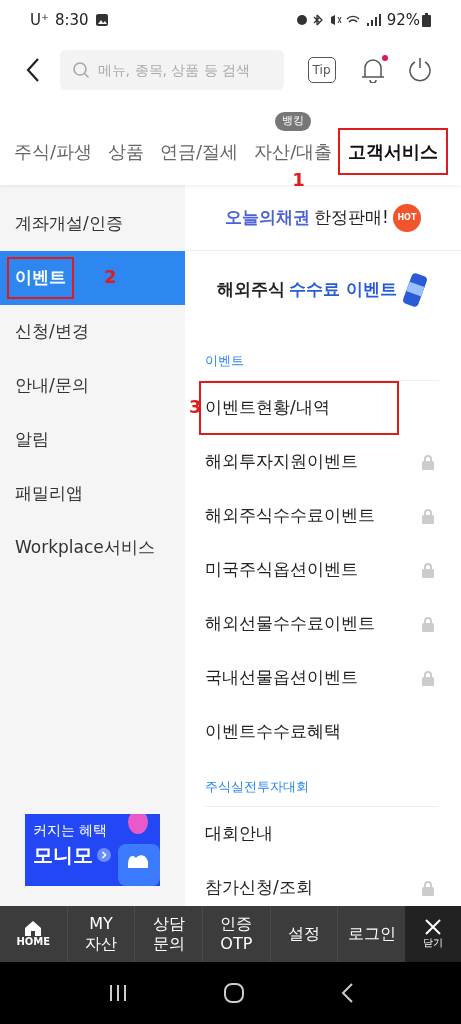 The width and height of the screenshot is (461, 1024). What do you see at coordinates (322, 624) in the screenshot?
I see `menu-item: 해외선물수수료이벤트` at bounding box center [322, 624].